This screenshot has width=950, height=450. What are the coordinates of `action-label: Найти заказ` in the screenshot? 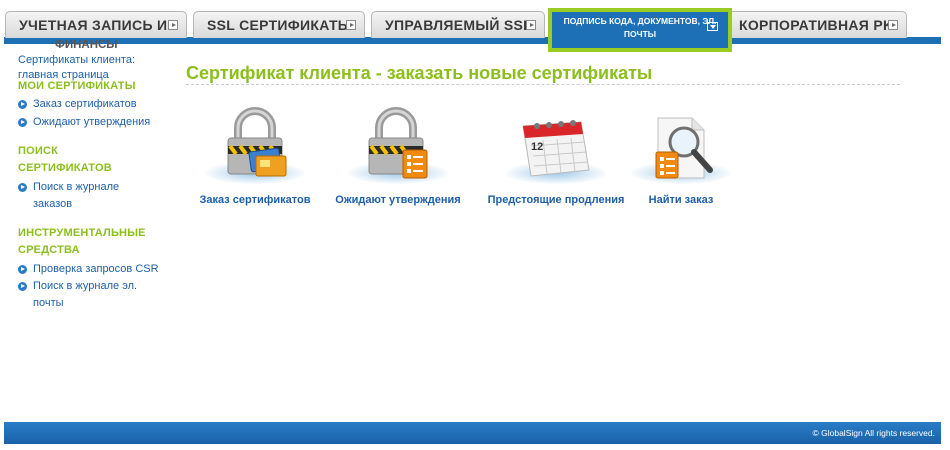 It's located at (681, 200).